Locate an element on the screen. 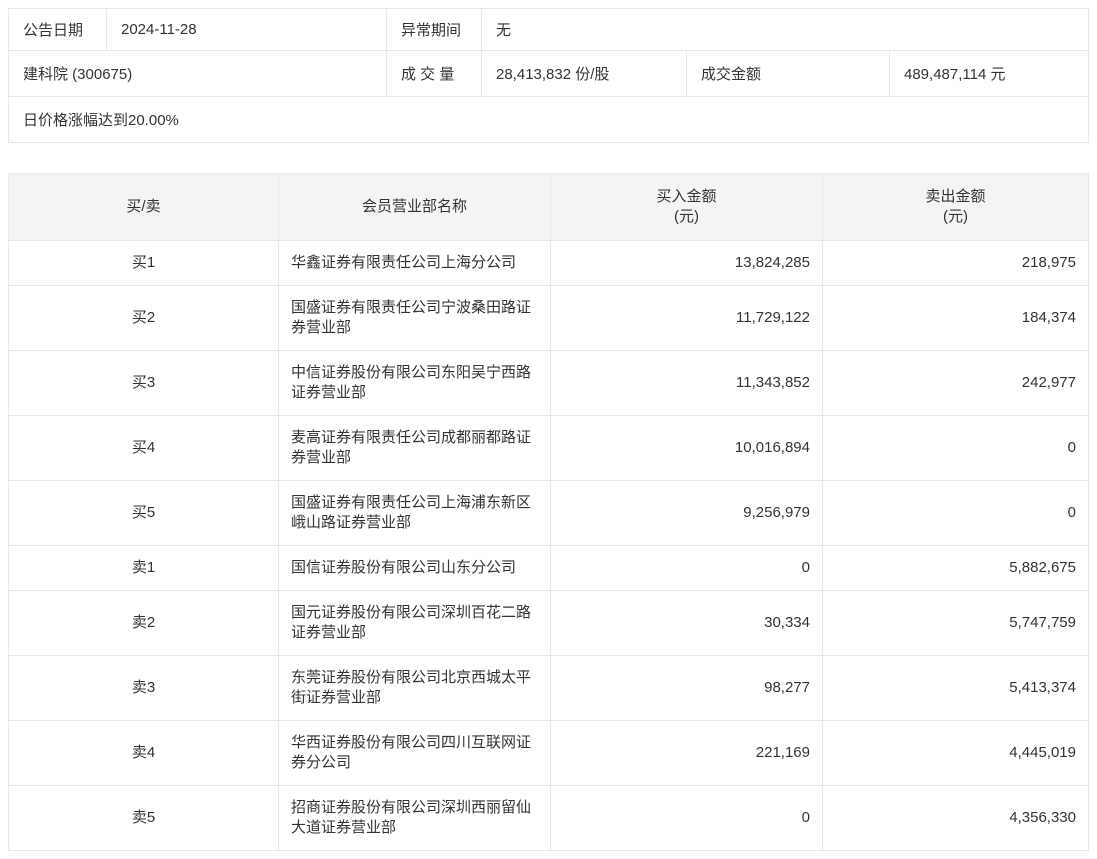 Image resolution: width=1097 pixels, height=859 pixels. announce-date-value: 2024-11-28 is located at coordinates (246, 29).